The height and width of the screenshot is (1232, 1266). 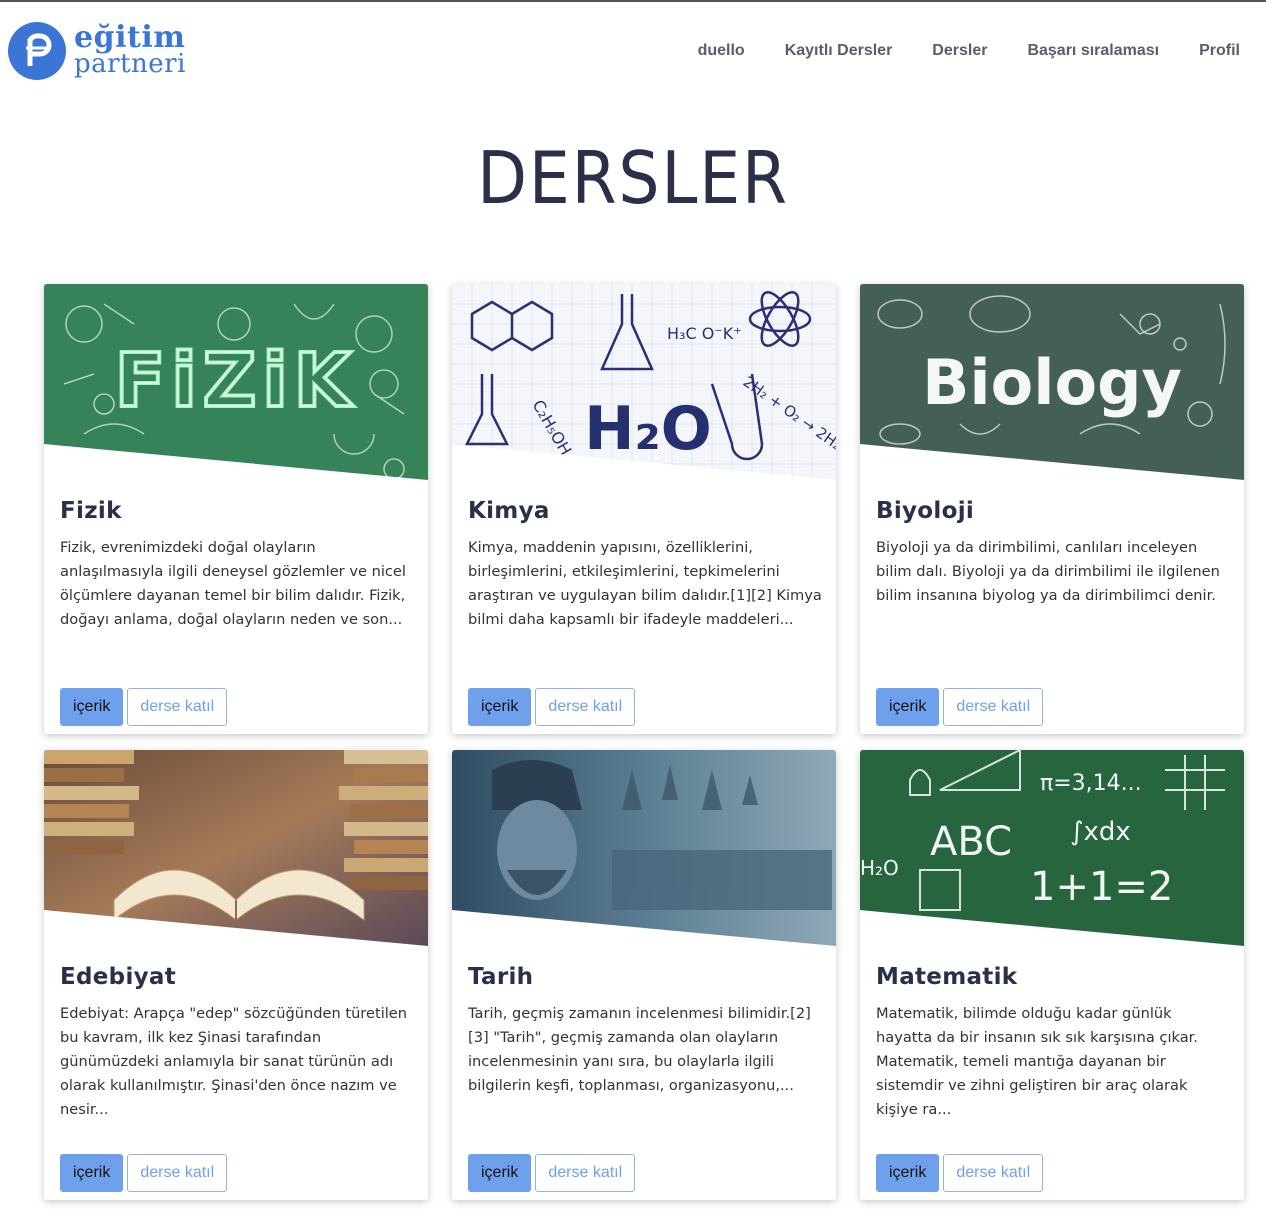 What do you see at coordinates (721, 51) in the screenshot?
I see `nav-item-duello: duello` at bounding box center [721, 51].